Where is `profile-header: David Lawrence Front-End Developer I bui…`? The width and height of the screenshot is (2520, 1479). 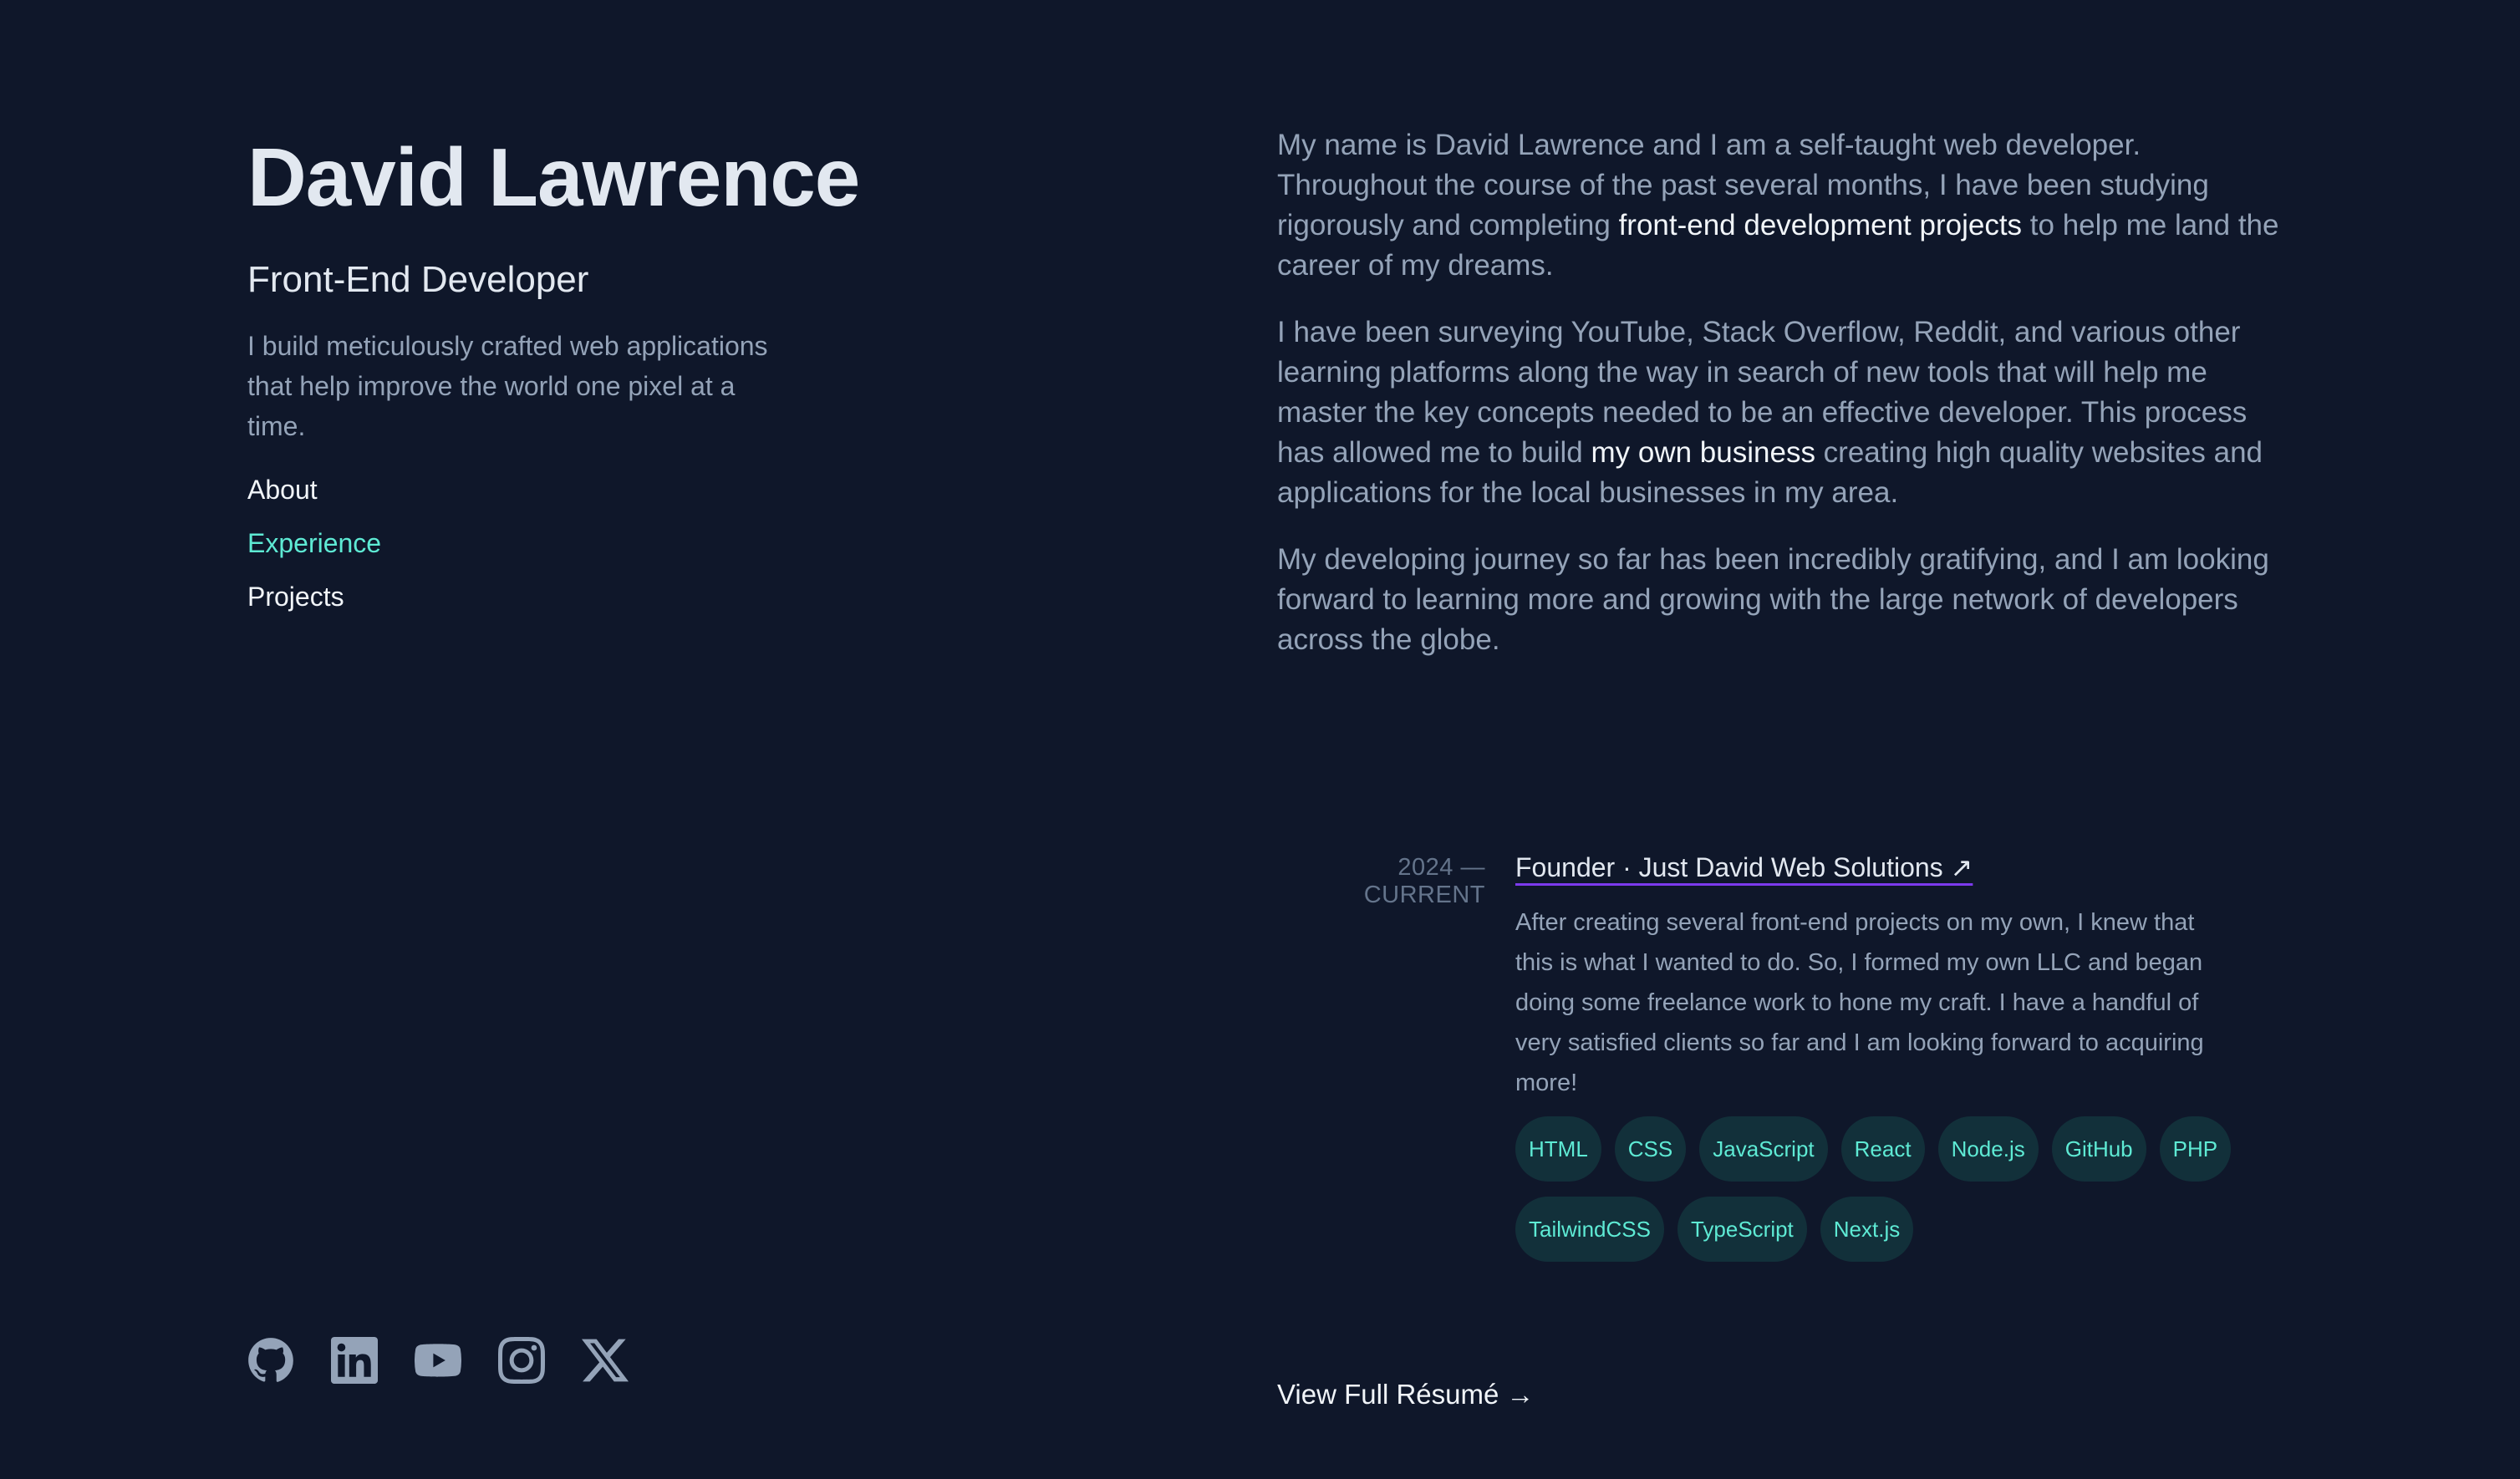
profile-header: David Lawrence Front-End Developer I bui… is located at coordinates (623, 377).